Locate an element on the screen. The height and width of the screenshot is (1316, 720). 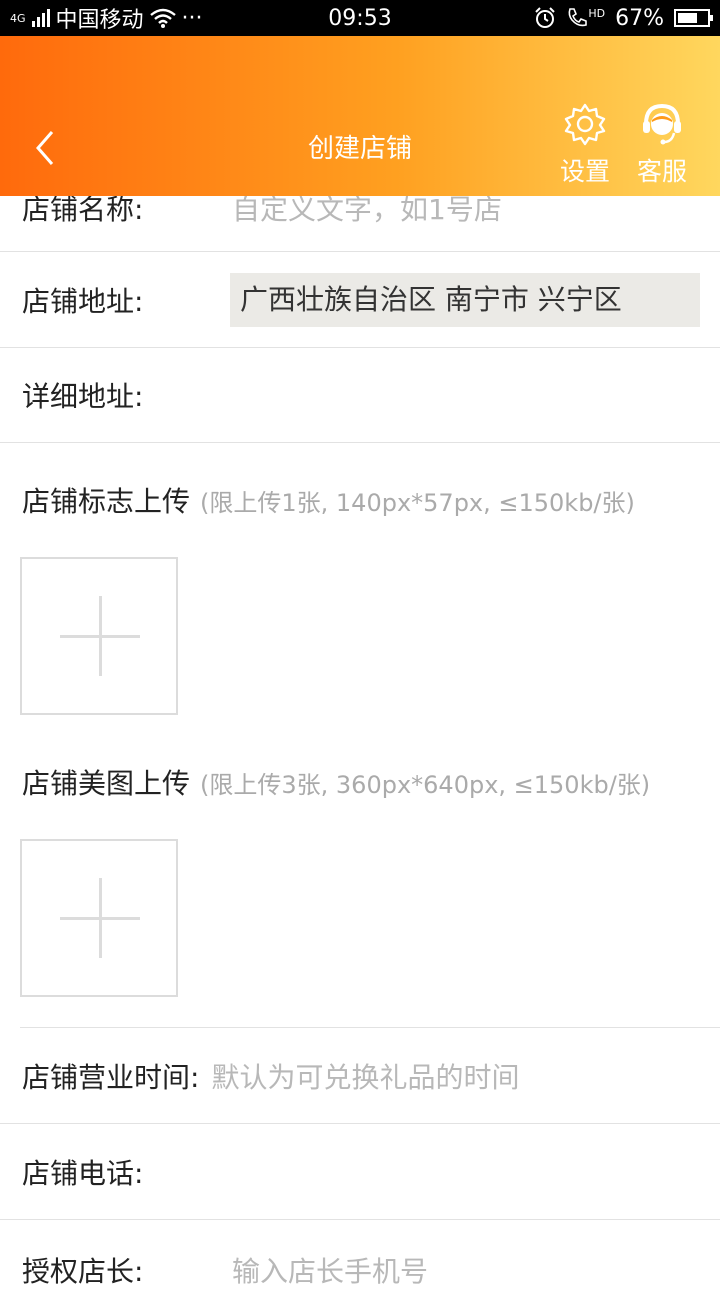
logo-upload-title: 店铺标志上传 (限上传1张, 140px*57px, ≤150kb/张) is located at coordinates (328, 500).